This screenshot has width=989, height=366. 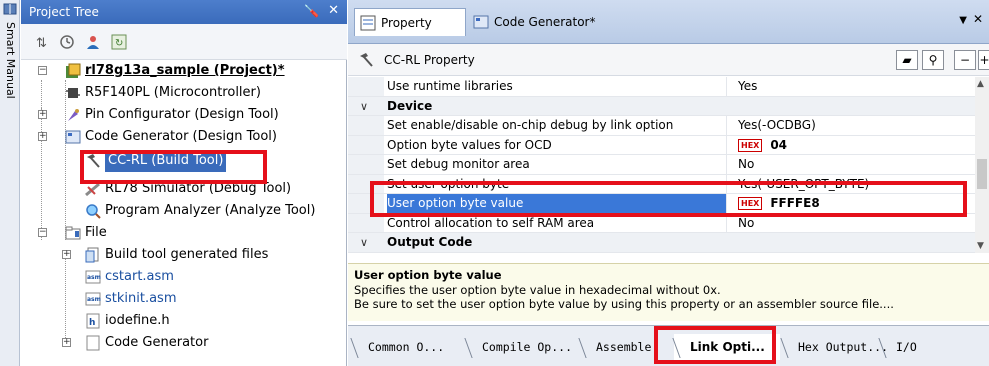 I want to click on tab-property-label: Property, so click(x=406, y=23).